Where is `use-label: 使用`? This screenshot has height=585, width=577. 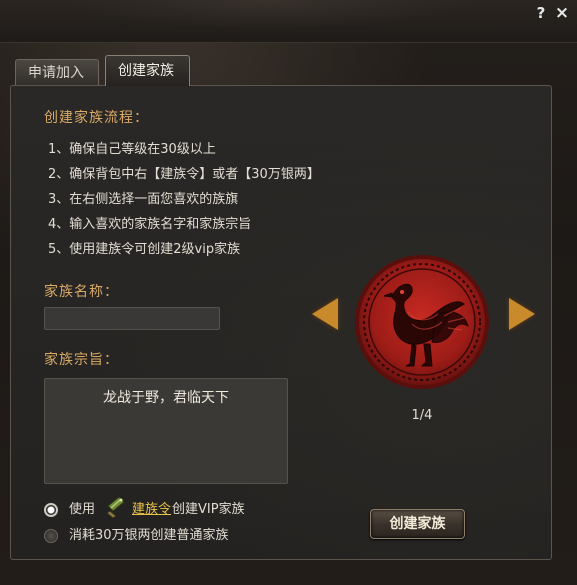 use-label: 使用 is located at coordinates (82, 509).